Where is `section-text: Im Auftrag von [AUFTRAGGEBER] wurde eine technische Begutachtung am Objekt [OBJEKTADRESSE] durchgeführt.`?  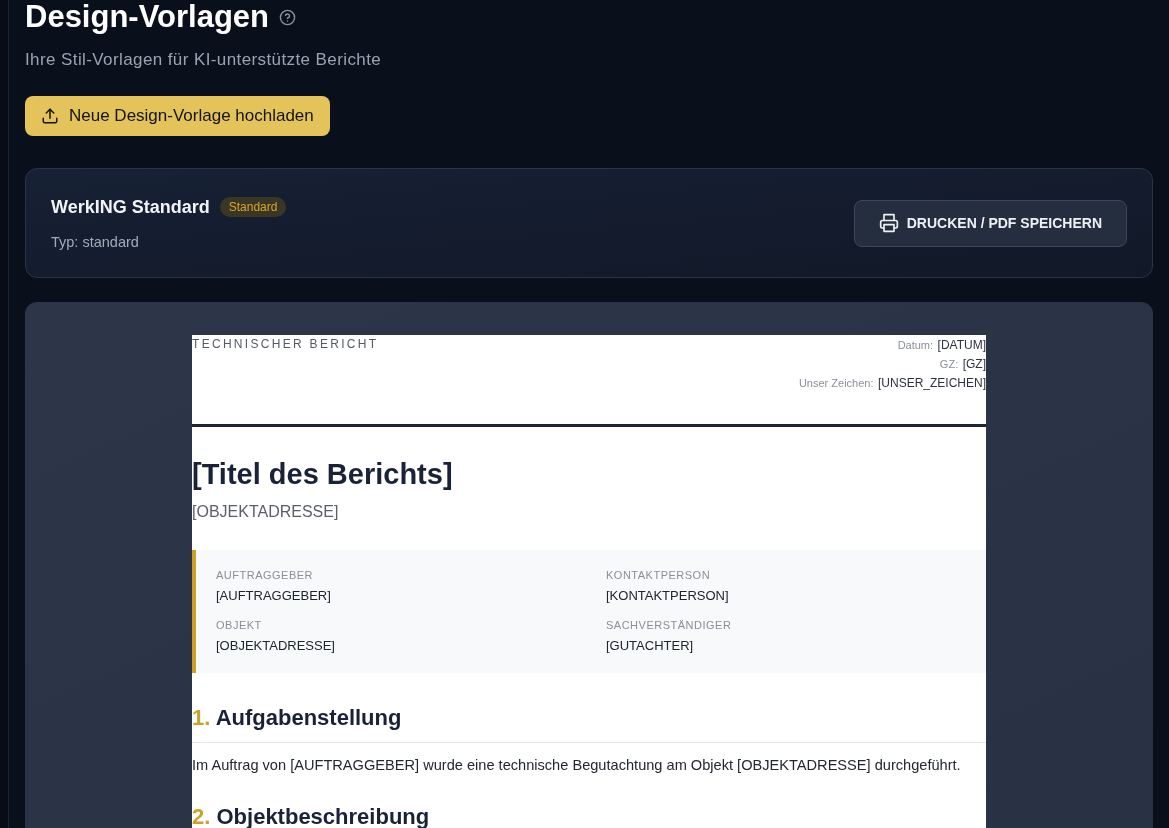 section-text: Im Auftrag von [AUFTRAGGEBER] wurde eine technische Begutachtung am Objekt [OBJEKTADRESSE] durchgeführt. is located at coordinates (577, 765).